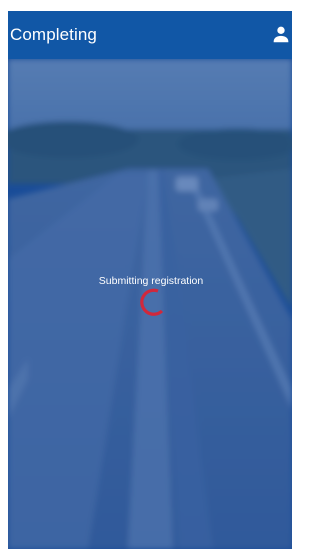 The height and width of the screenshot is (549, 320). I want to click on status-text: Submitting registration, so click(151, 281).